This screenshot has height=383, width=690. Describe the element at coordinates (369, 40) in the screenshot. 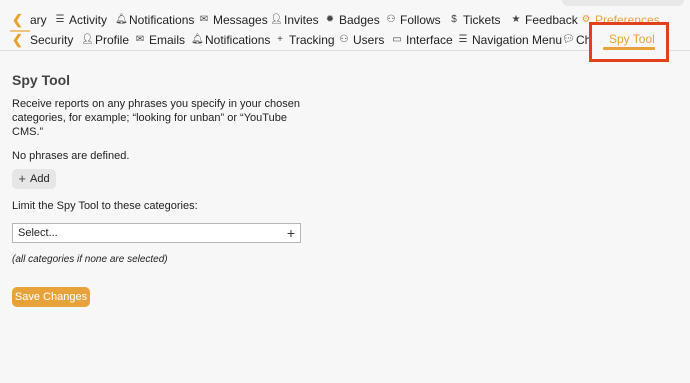

I see `tab-label: Users` at that location.